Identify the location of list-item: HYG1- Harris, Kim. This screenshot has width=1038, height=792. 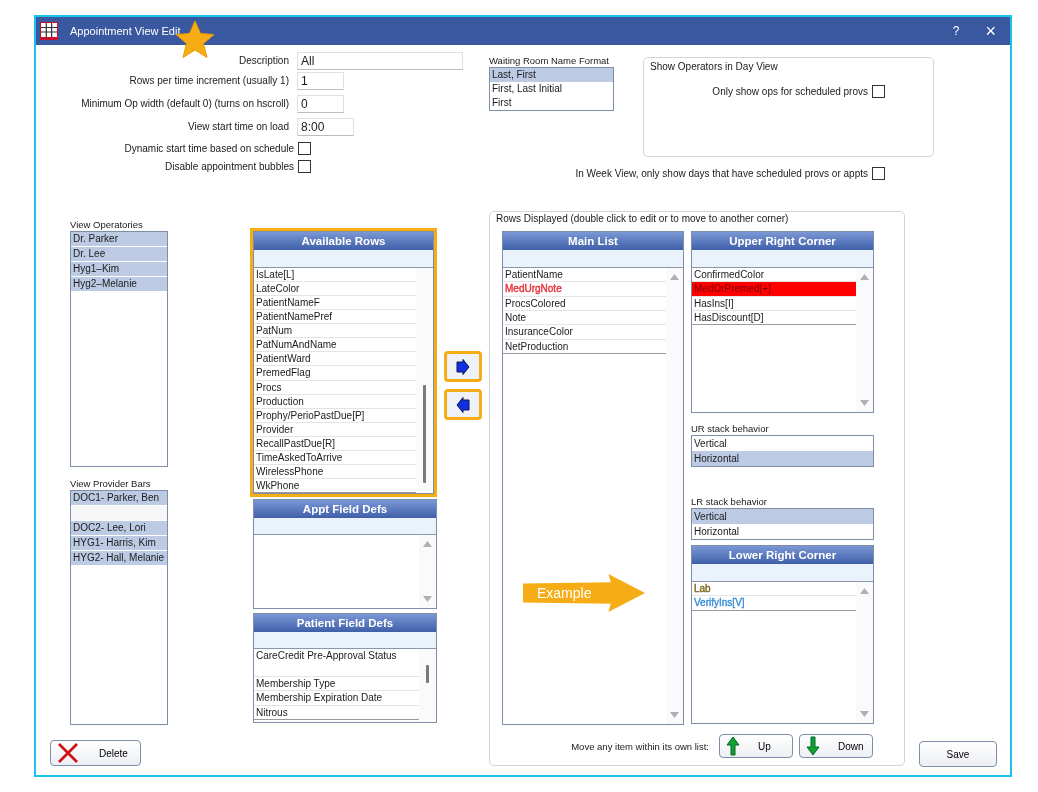
(119, 543).